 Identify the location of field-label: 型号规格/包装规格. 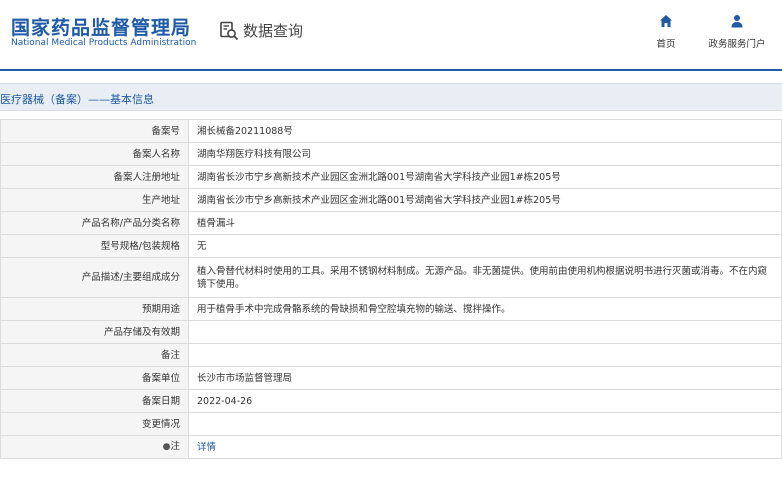
(94, 246).